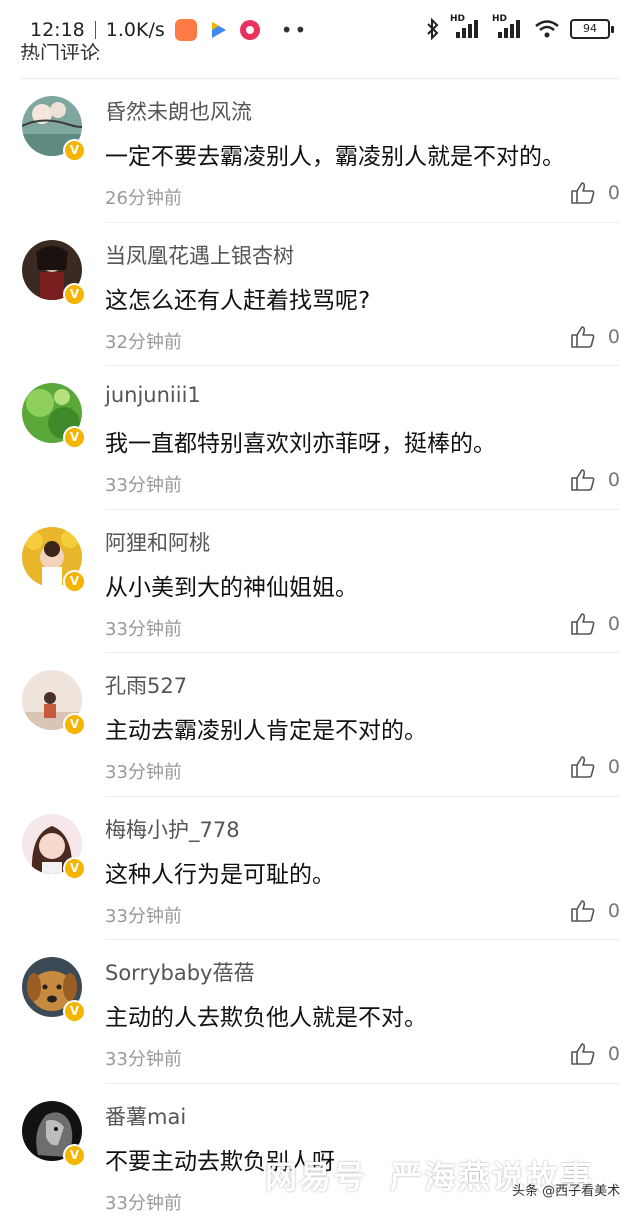 This screenshot has width=640, height=1227. Describe the element at coordinates (547, 29) in the screenshot. I see `wifi-icon` at that location.